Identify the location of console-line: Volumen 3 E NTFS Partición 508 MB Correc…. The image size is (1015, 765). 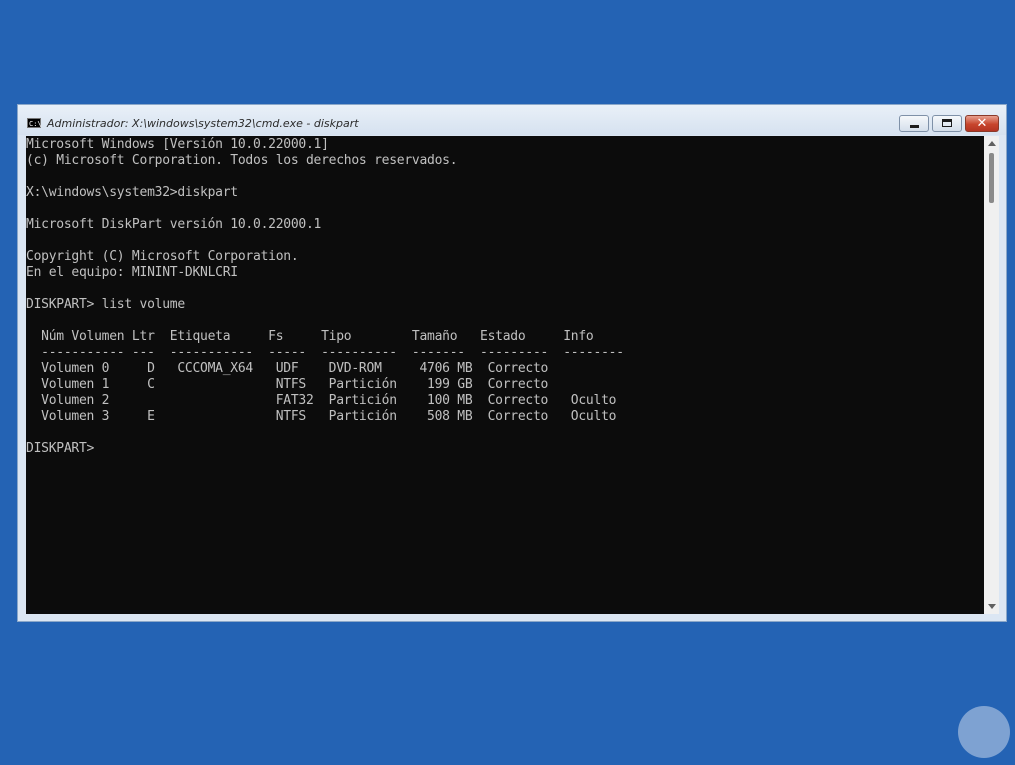
(321, 416).